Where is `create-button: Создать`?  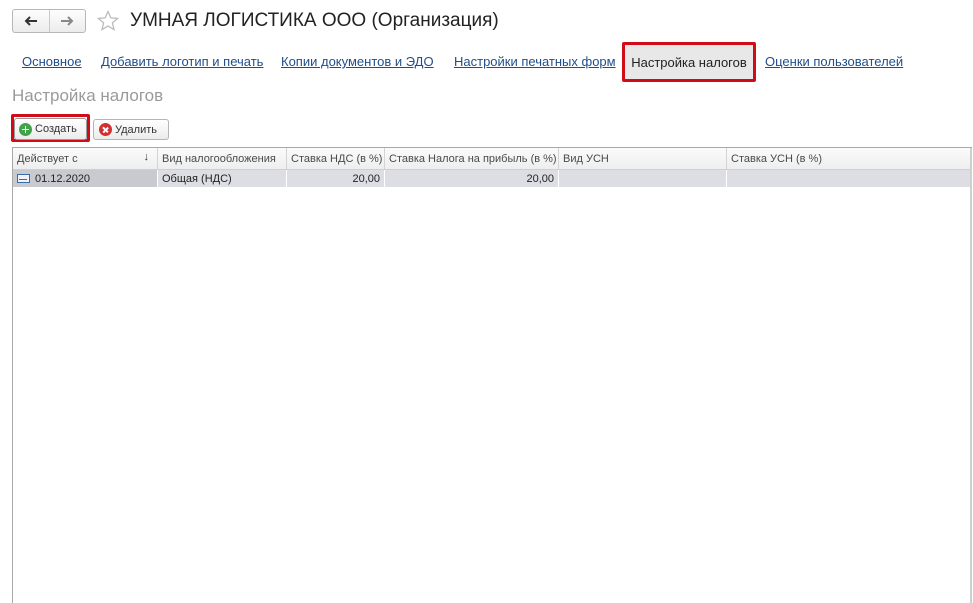
create-button: Создать is located at coordinates (50, 129).